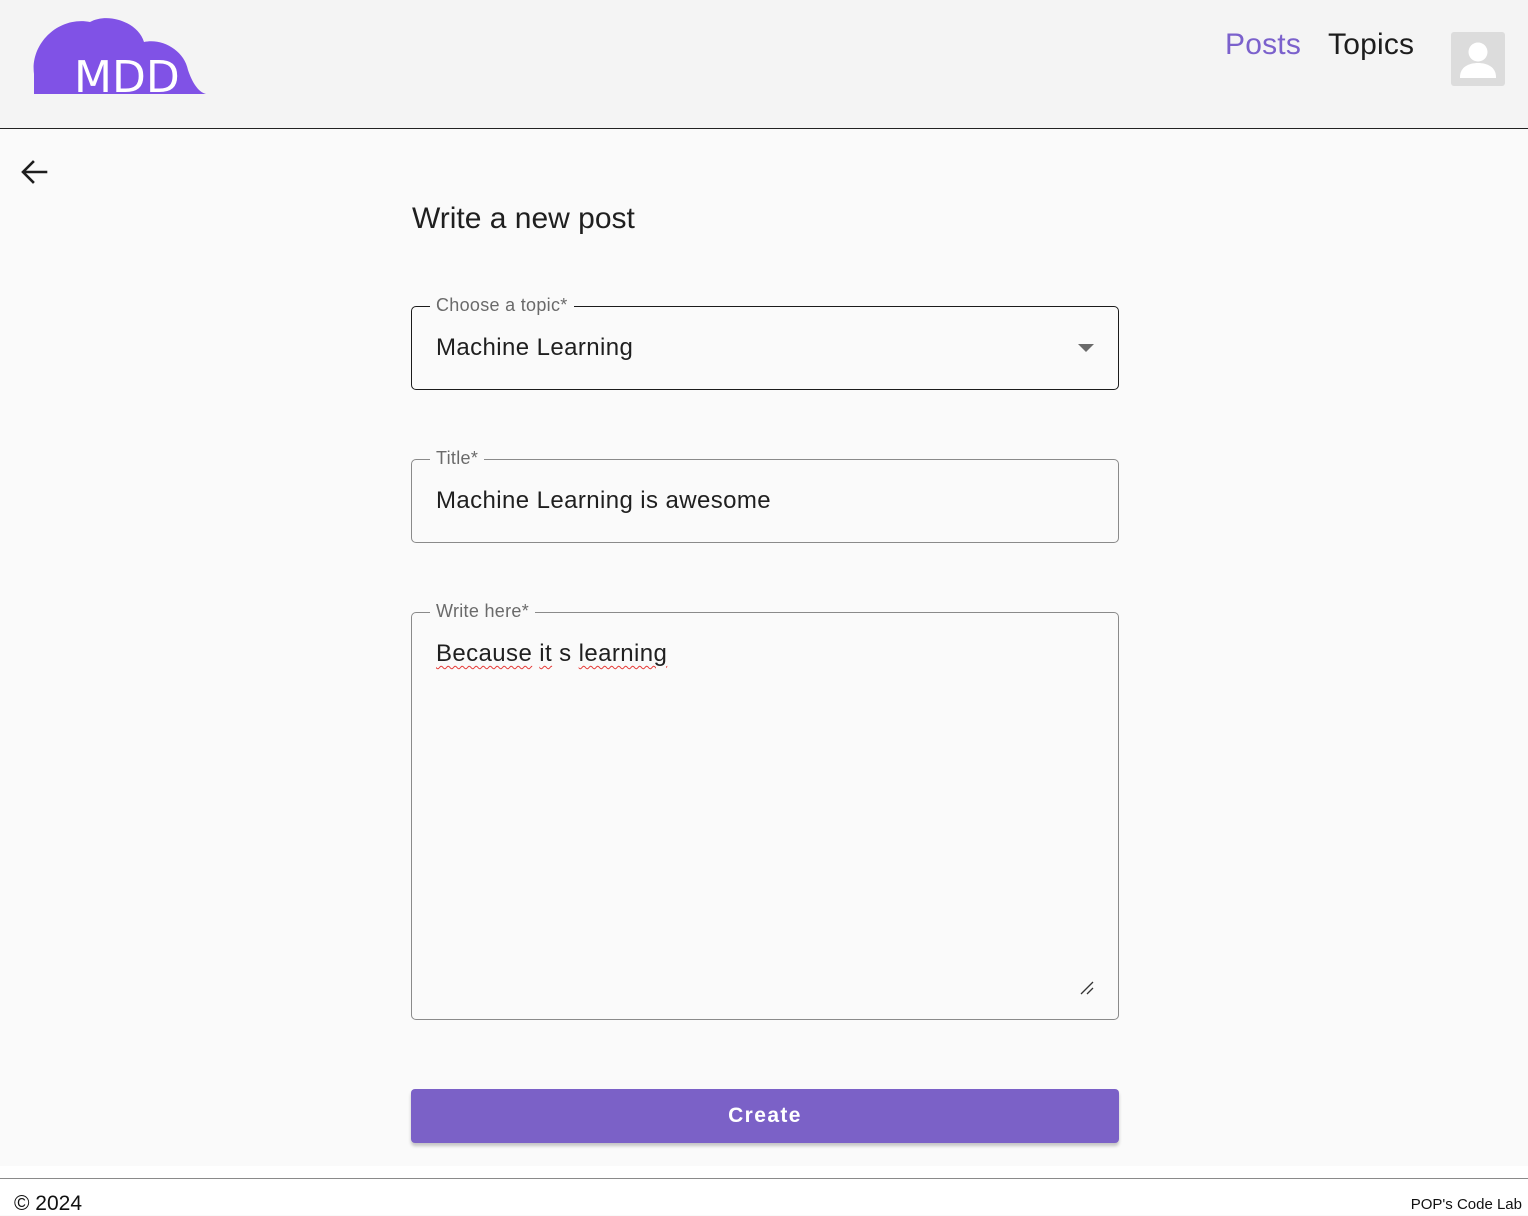 The image size is (1528, 1216). Describe the element at coordinates (603, 500) in the screenshot. I see `title-input-value: Machine Learning is awesome` at that location.